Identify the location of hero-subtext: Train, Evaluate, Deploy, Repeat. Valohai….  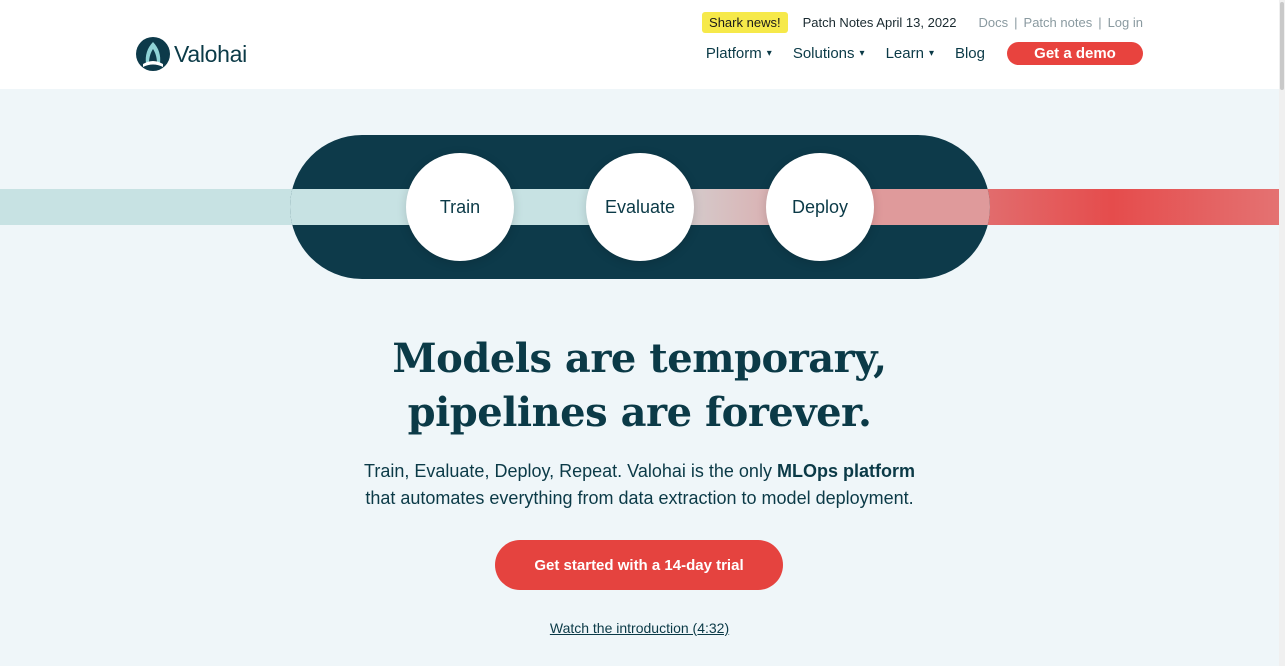
(639, 485).